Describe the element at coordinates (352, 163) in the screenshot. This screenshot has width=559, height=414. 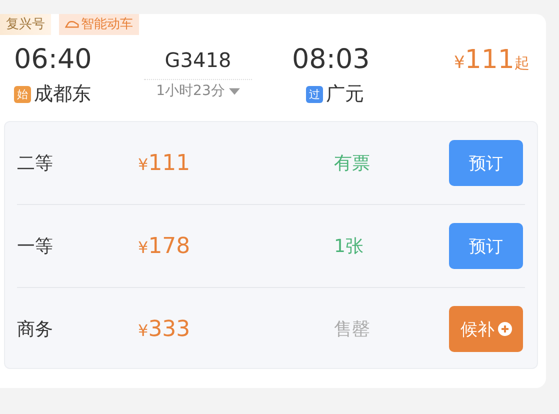
I see `ticket-status: 有票` at that location.